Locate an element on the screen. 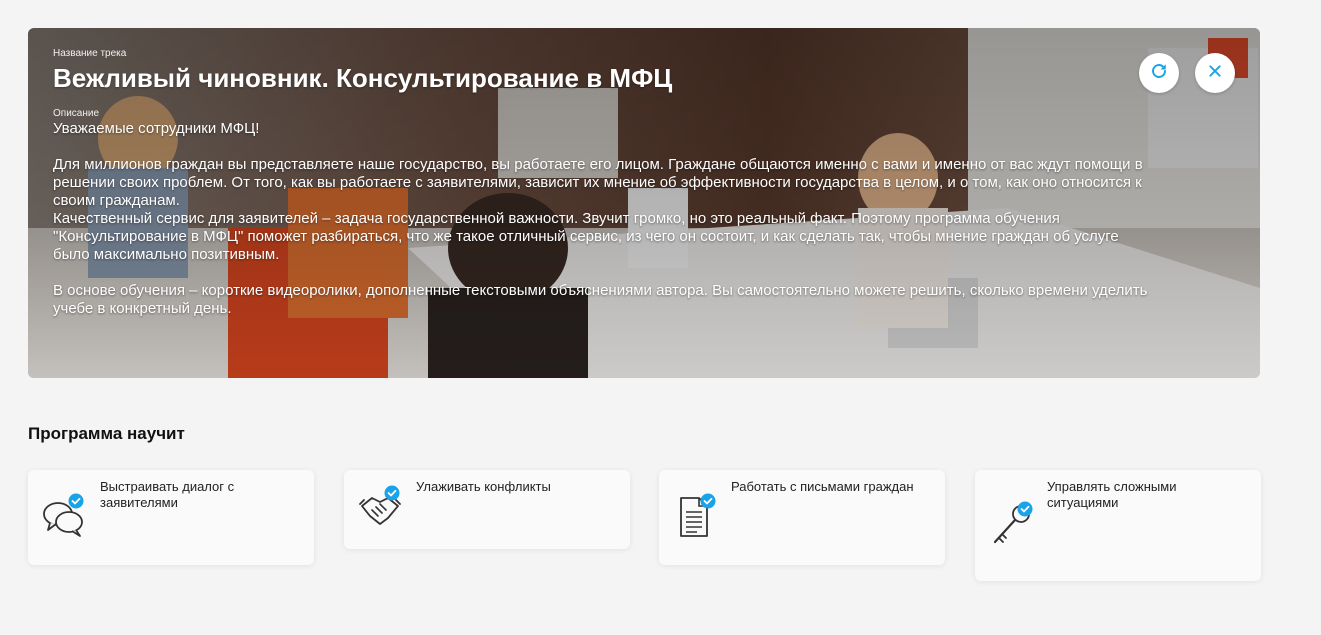 This screenshot has width=1321, height=635. program-card-label: Управлять сложными ситуациями is located at coordinates (1112, 494).